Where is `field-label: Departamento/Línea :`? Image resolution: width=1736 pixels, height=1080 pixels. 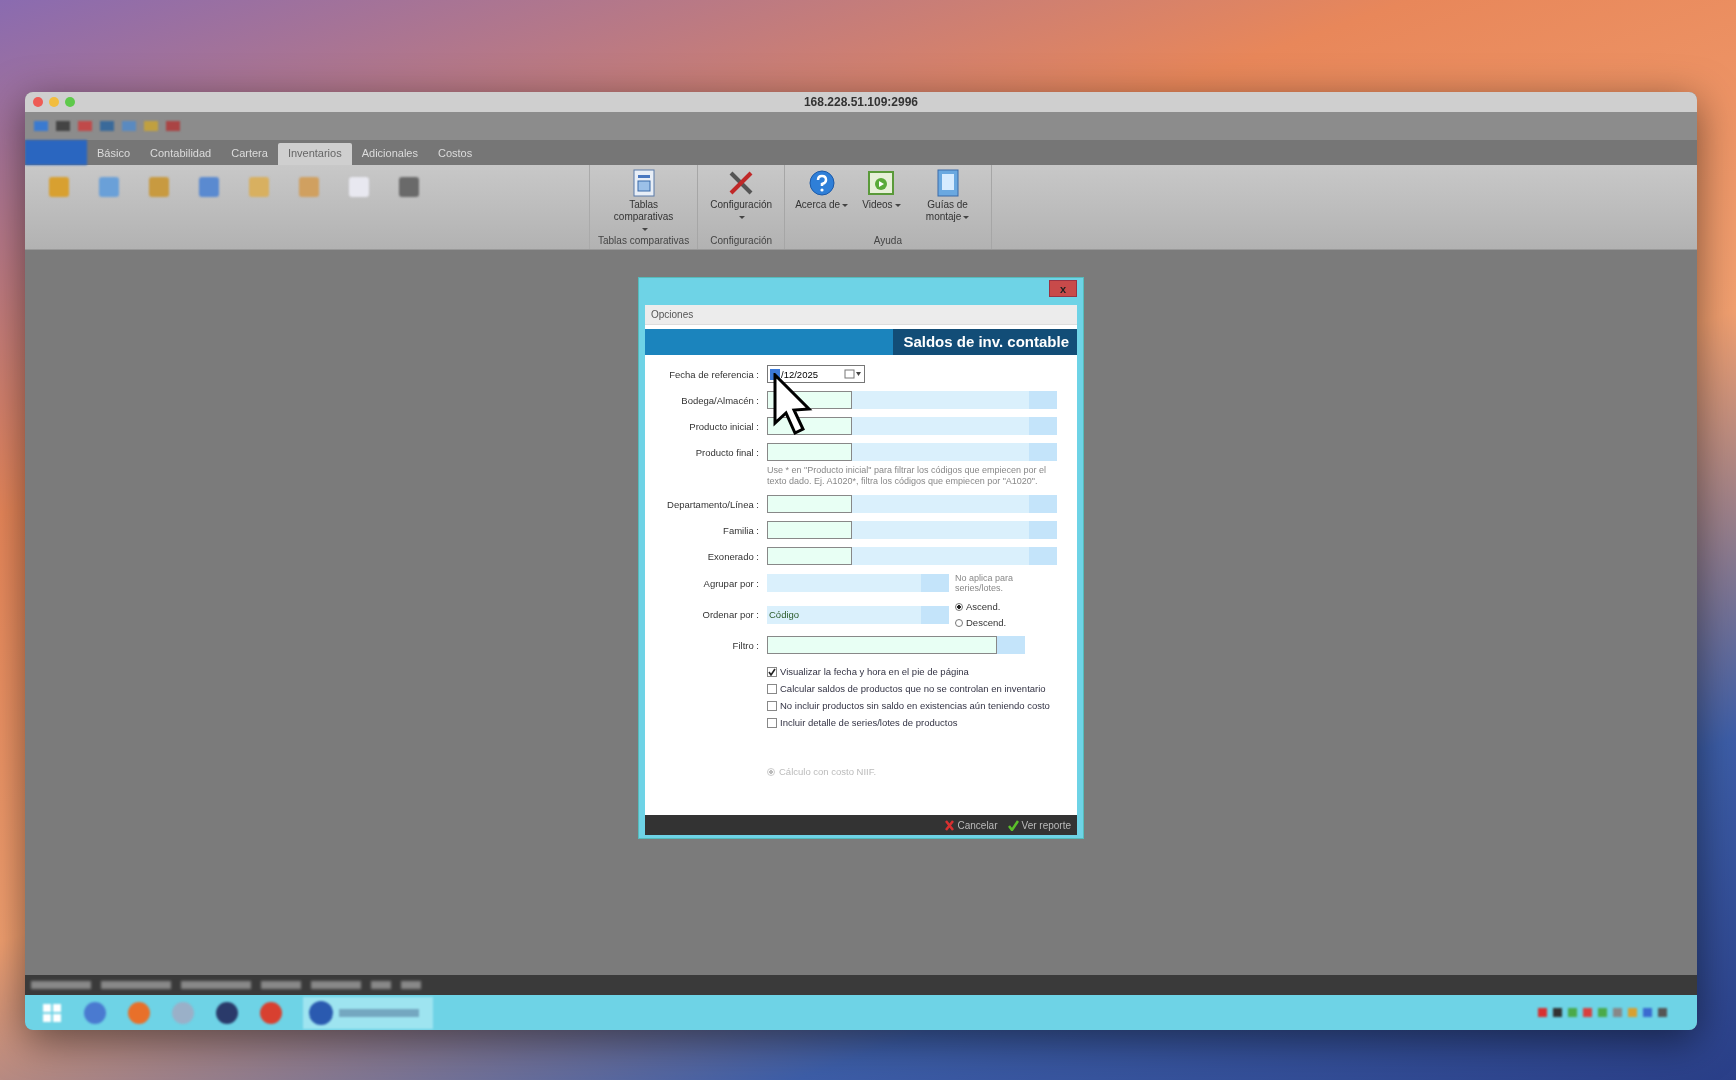
field-label: Departamento/Línea : is located at coordinates (713, 504).